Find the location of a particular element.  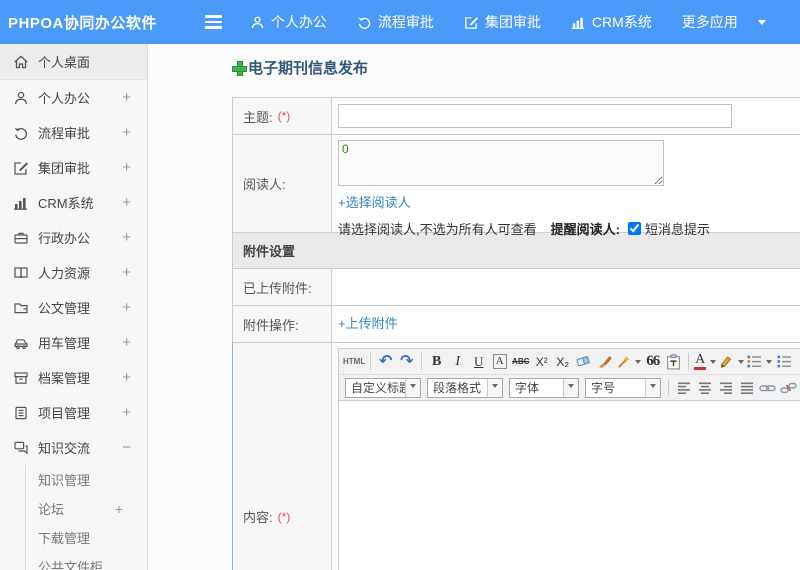

highlight-marker-icon is located at coordinates (731, 362).